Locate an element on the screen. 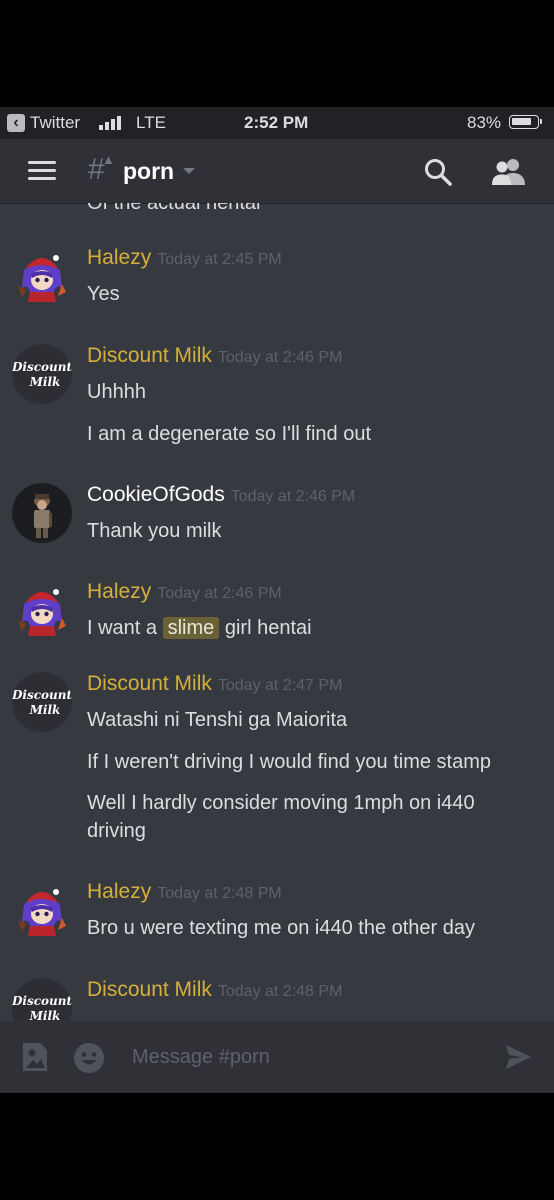 The width and height of the screenshot is (554, 1200). clock-time: 2:52 PM is located at coordinates (276, 122).